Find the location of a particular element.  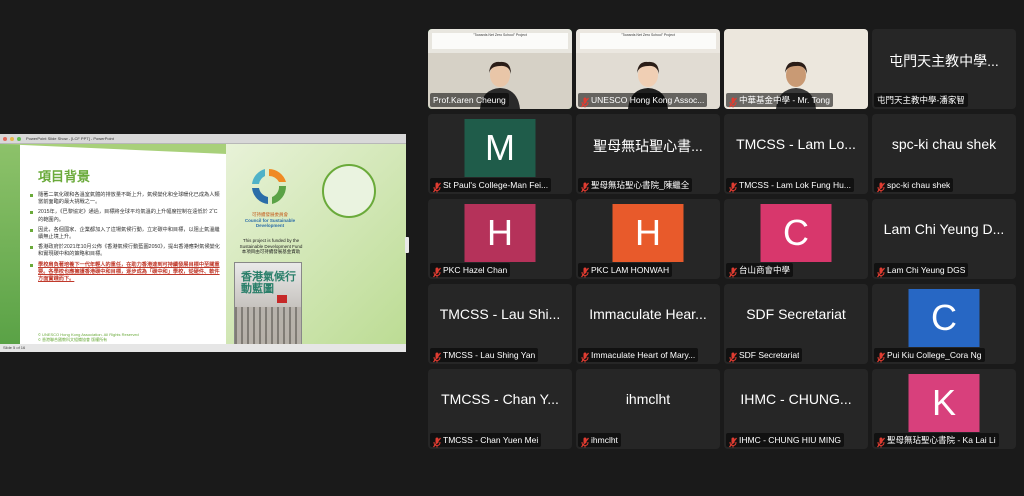

participant-tile: TMCSS - Lau Shi... TMCSS - Lau Shing Yan is located at coordinates (500, 324).